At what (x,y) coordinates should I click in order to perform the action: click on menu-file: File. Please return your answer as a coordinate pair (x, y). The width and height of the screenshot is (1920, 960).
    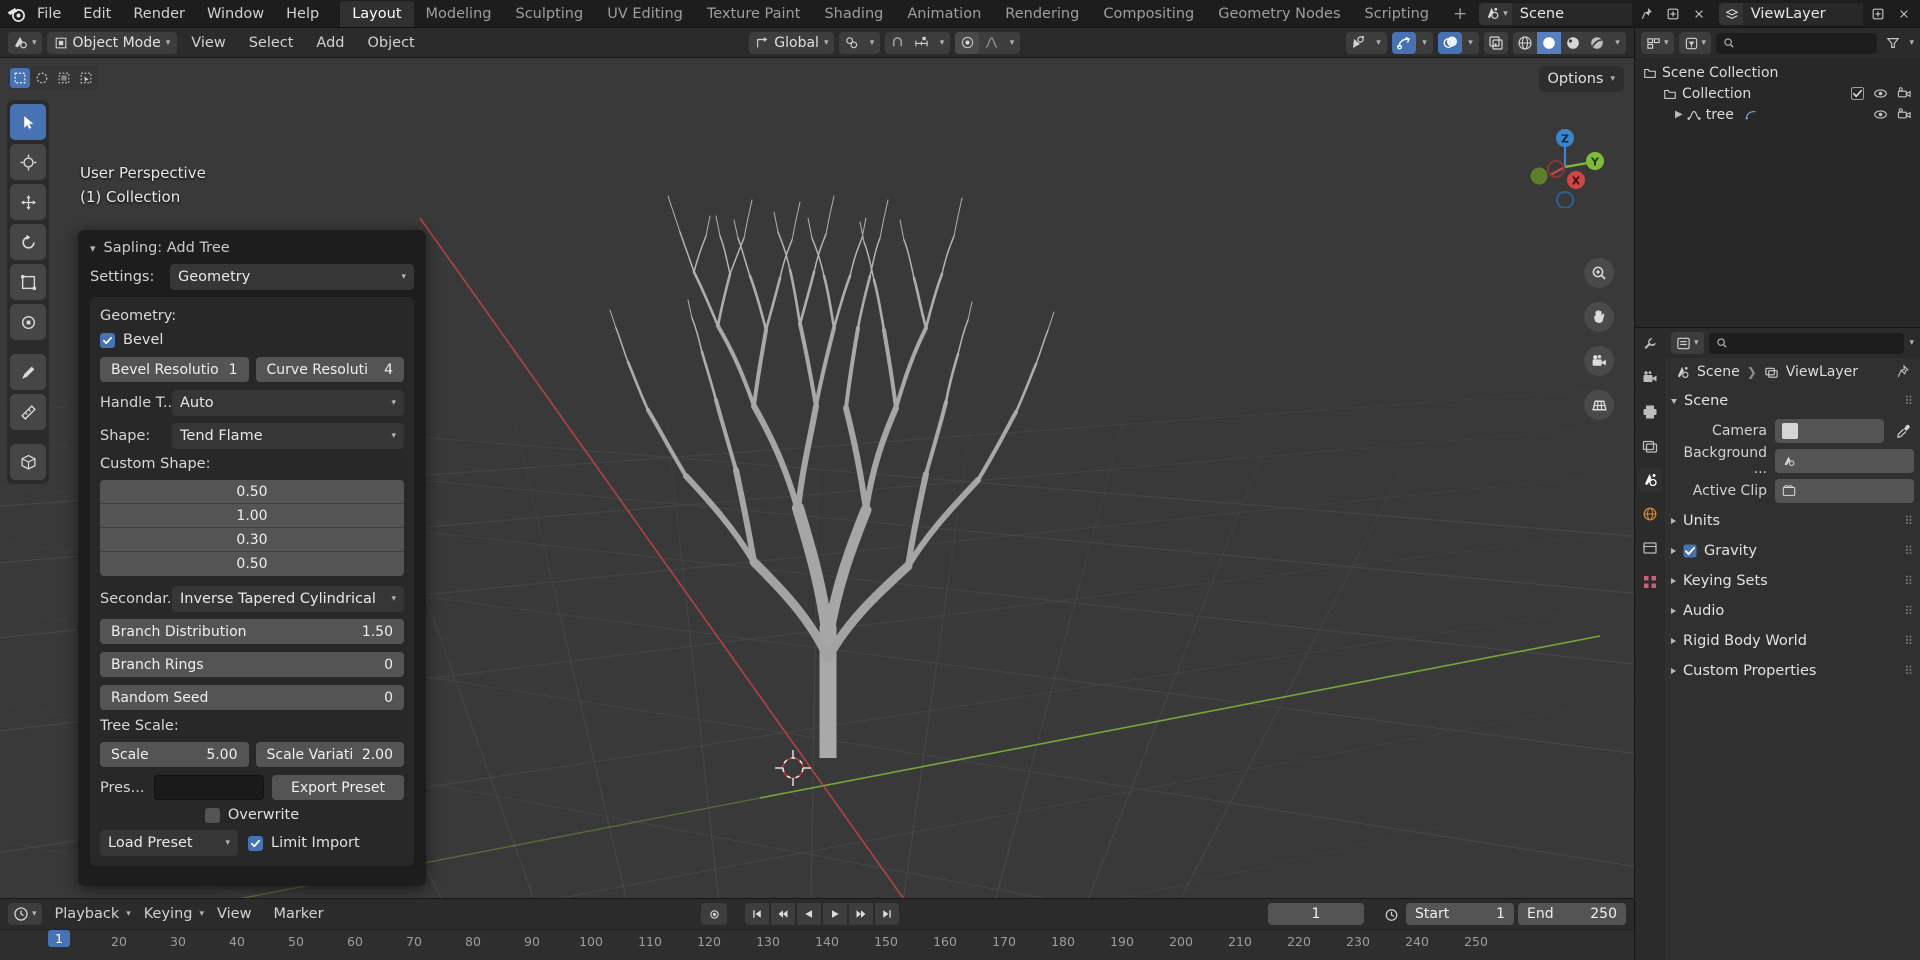
    Looking at the image, I should click on (49, 14).